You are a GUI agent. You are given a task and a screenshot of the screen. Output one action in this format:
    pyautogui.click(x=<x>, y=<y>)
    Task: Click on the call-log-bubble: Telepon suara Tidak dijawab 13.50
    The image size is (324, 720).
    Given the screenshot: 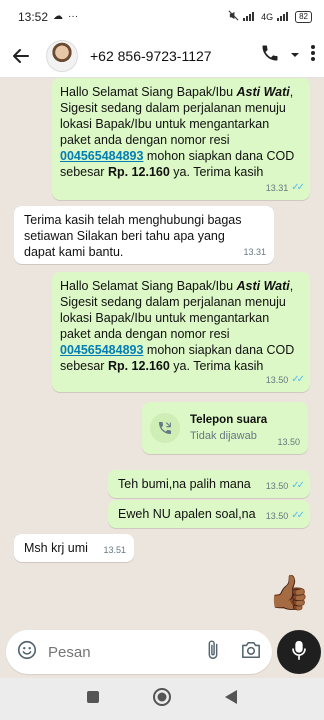 What is the action you would take?
    pyautogui.click(x=225, y=428)
    